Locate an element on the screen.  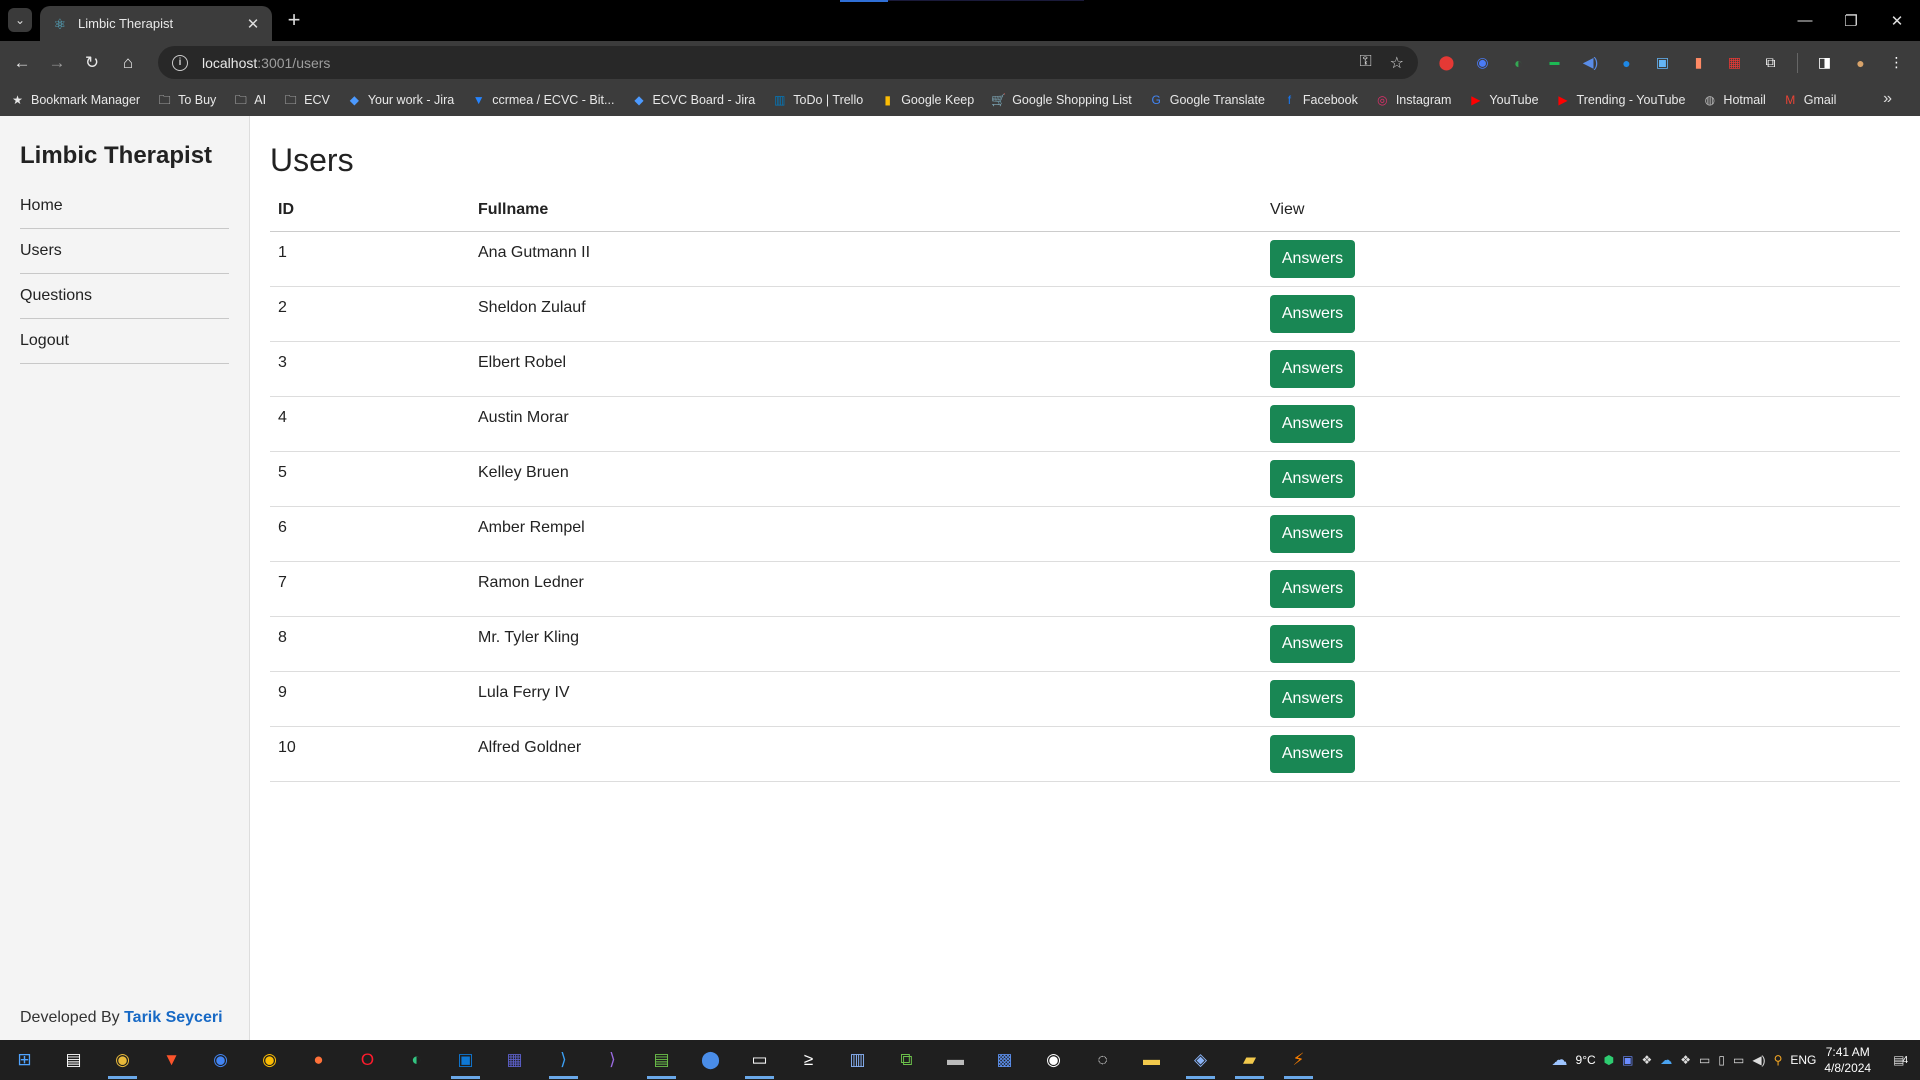
outlook-icon: ▣ is located at coordinates (465, 1060).